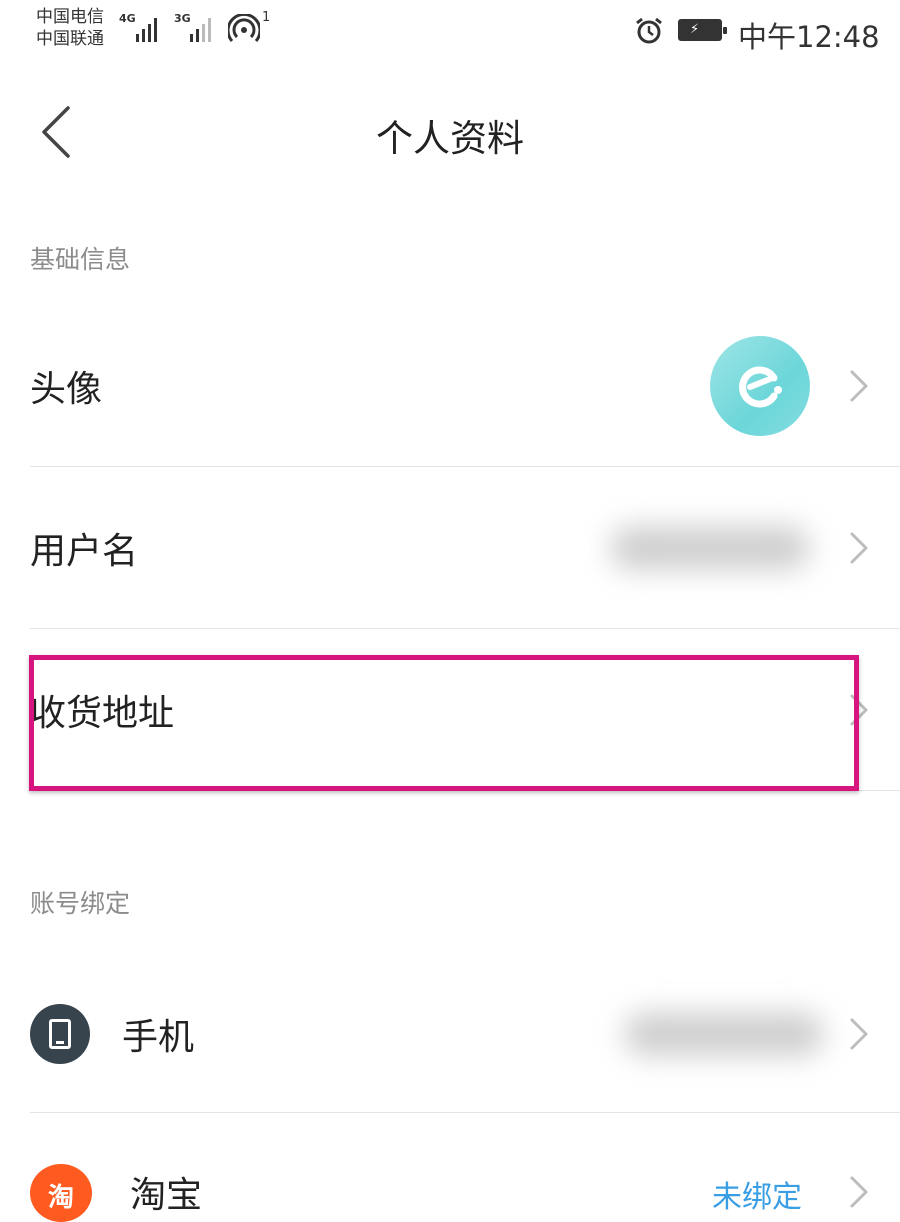  What do you see at coordinates (450, 32) in the screenshot?
I see `status-bar: 中国电信 中国联通 4G 3G 1 ⚡ 中午12:48` at bounding box center [450, 32].